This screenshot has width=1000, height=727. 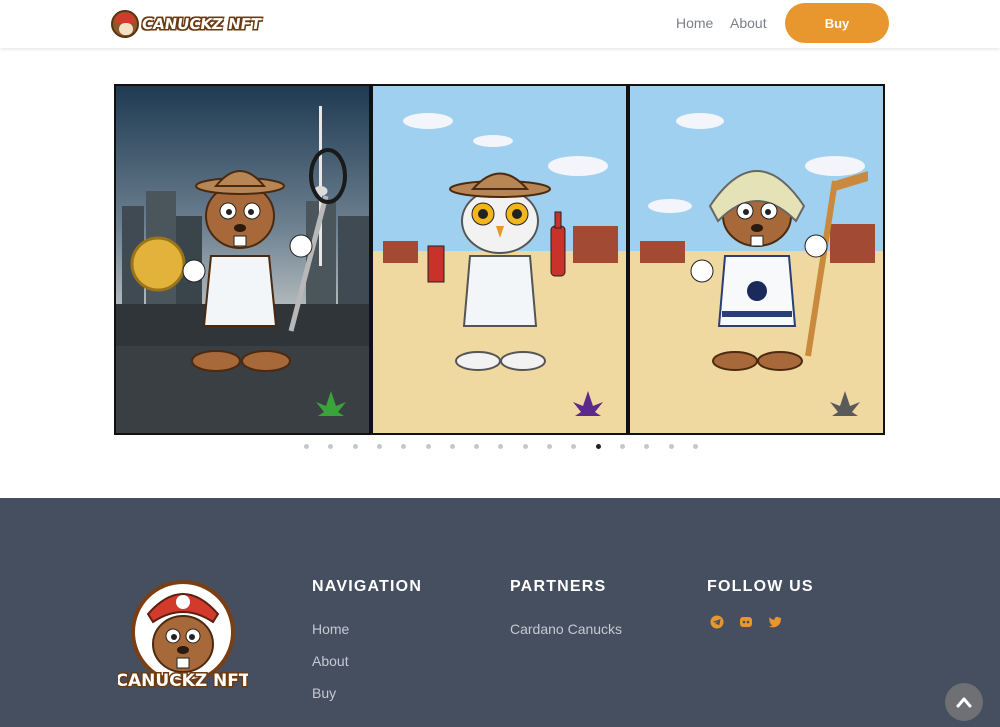 I want to click on nft-slide-beaver-lacrosse, so click(x=242, y=259).